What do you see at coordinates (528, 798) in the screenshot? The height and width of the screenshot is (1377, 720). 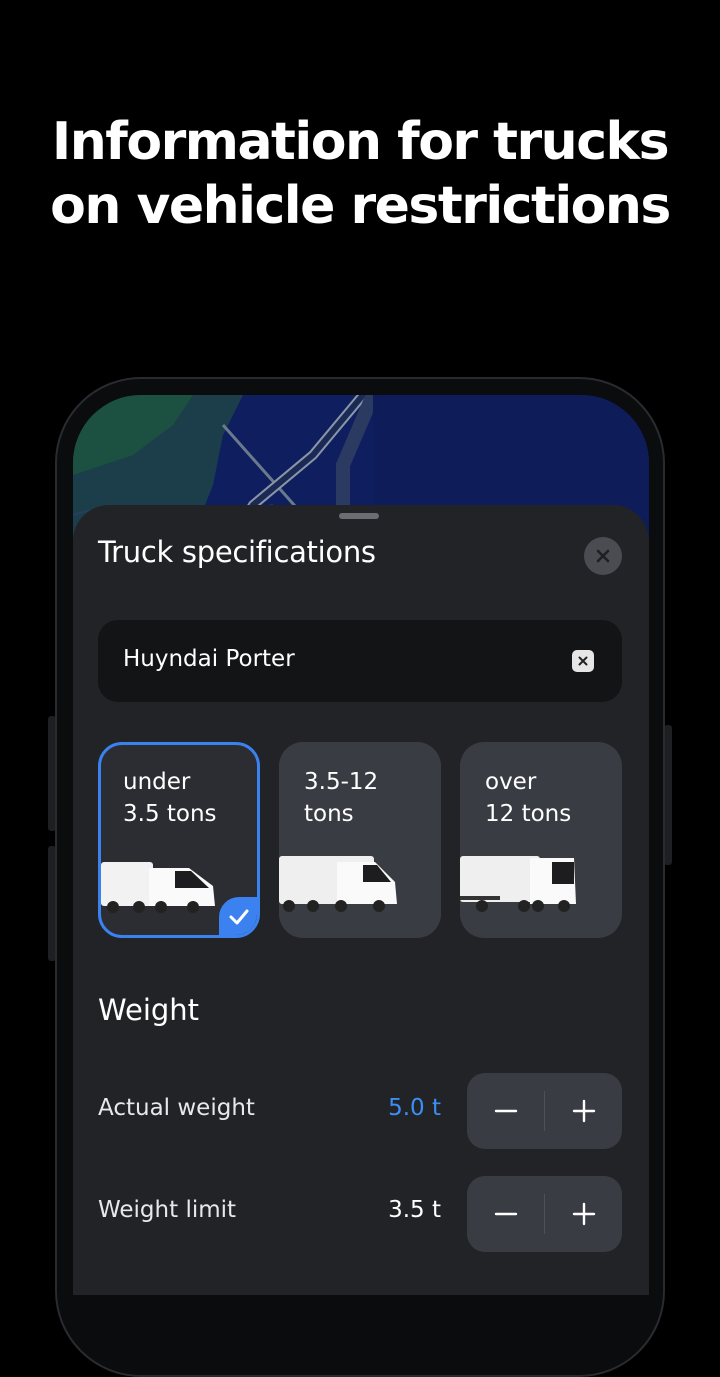 I see `vehicle-class-label: over 12 tons` at bounding box center [528, 798].